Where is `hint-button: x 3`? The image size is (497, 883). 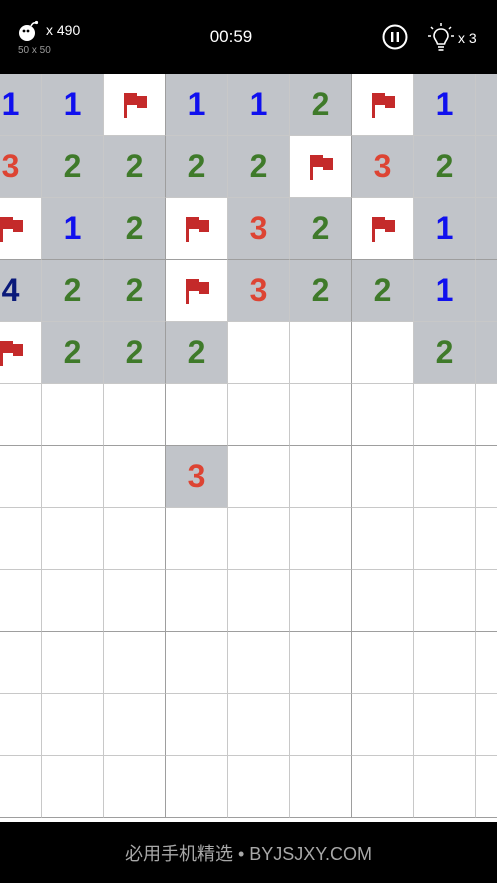 hint-button: x 3 is located at coordinates (456, 38).